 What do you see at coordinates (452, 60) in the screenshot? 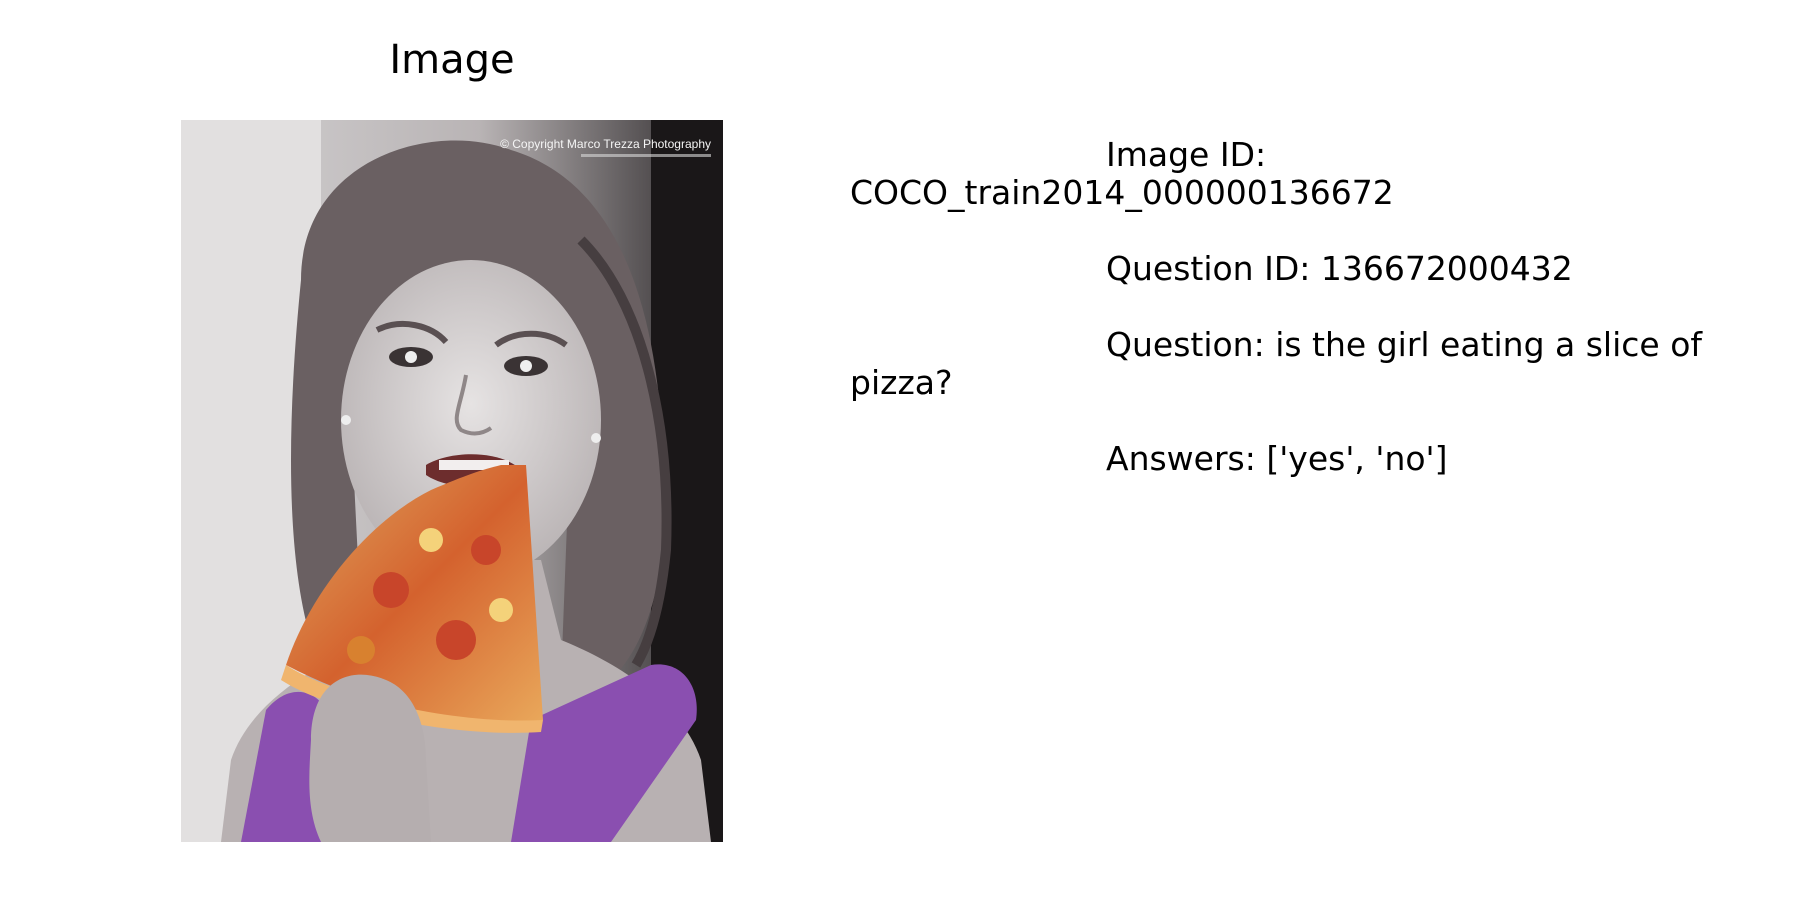
I see `image-panel-title: Image` at bounding box center [452, 60].